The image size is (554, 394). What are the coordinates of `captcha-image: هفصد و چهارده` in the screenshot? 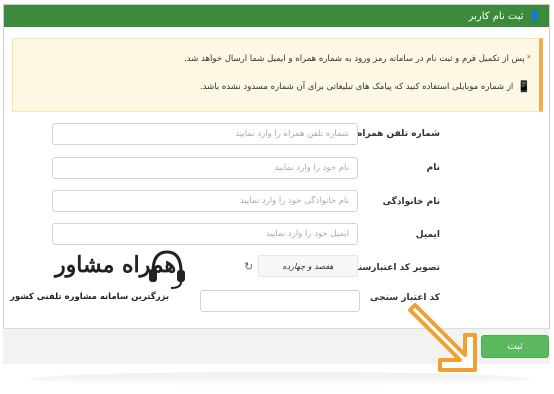 It's located at (308, 266).